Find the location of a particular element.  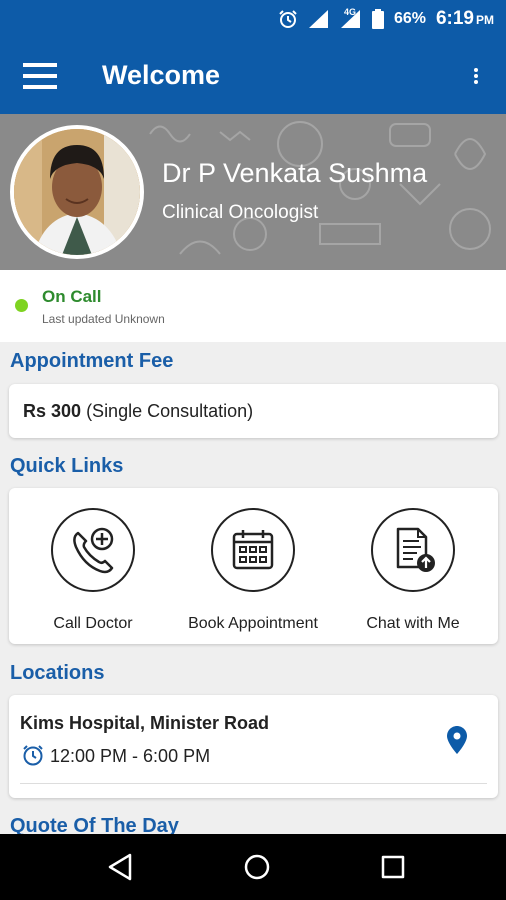

overflow-menu-button is located at coordinates (476, 75).